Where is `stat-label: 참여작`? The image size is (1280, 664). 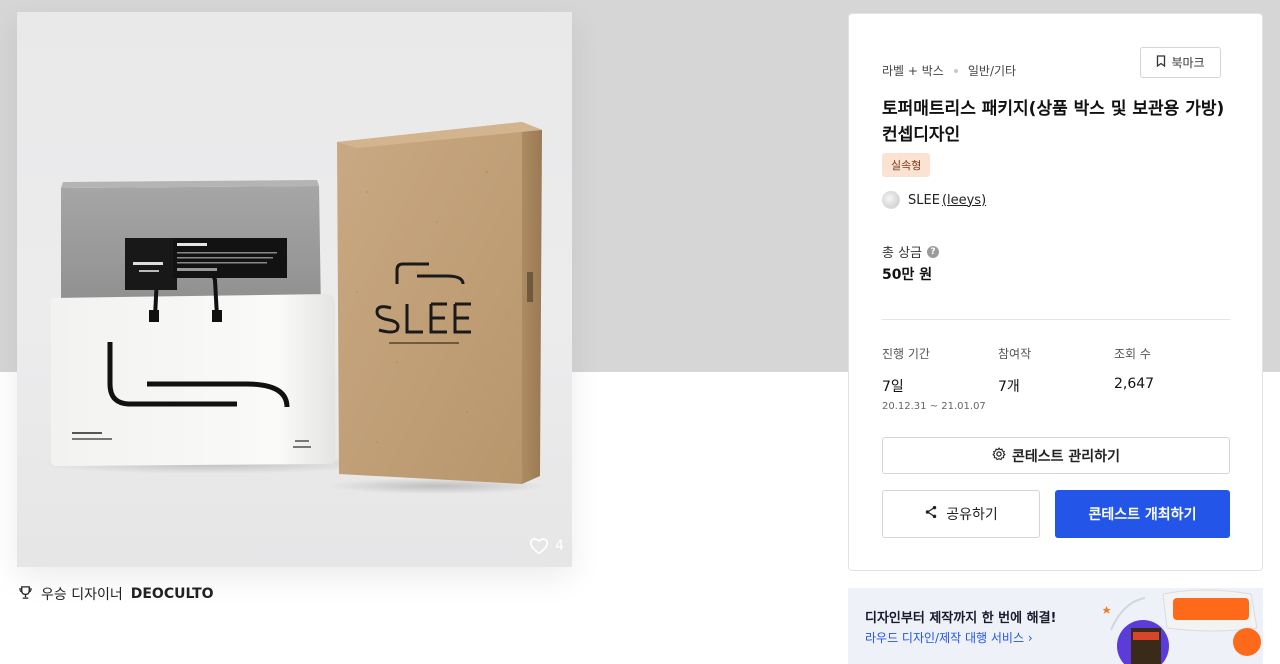 stat-label: 참여작 is located at coordinates (1015, 354).